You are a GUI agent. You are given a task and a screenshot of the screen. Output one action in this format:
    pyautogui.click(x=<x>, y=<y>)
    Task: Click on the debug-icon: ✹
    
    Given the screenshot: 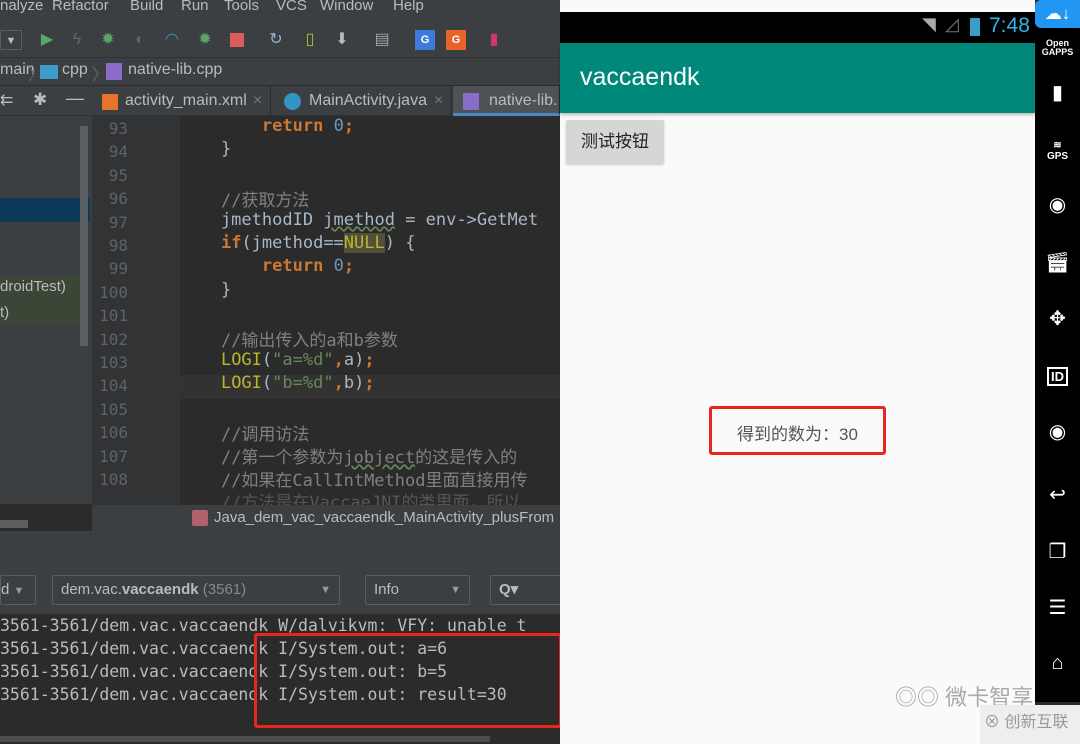 What is the action you would take?
    pyautogui.click(x=108, y=40)
    